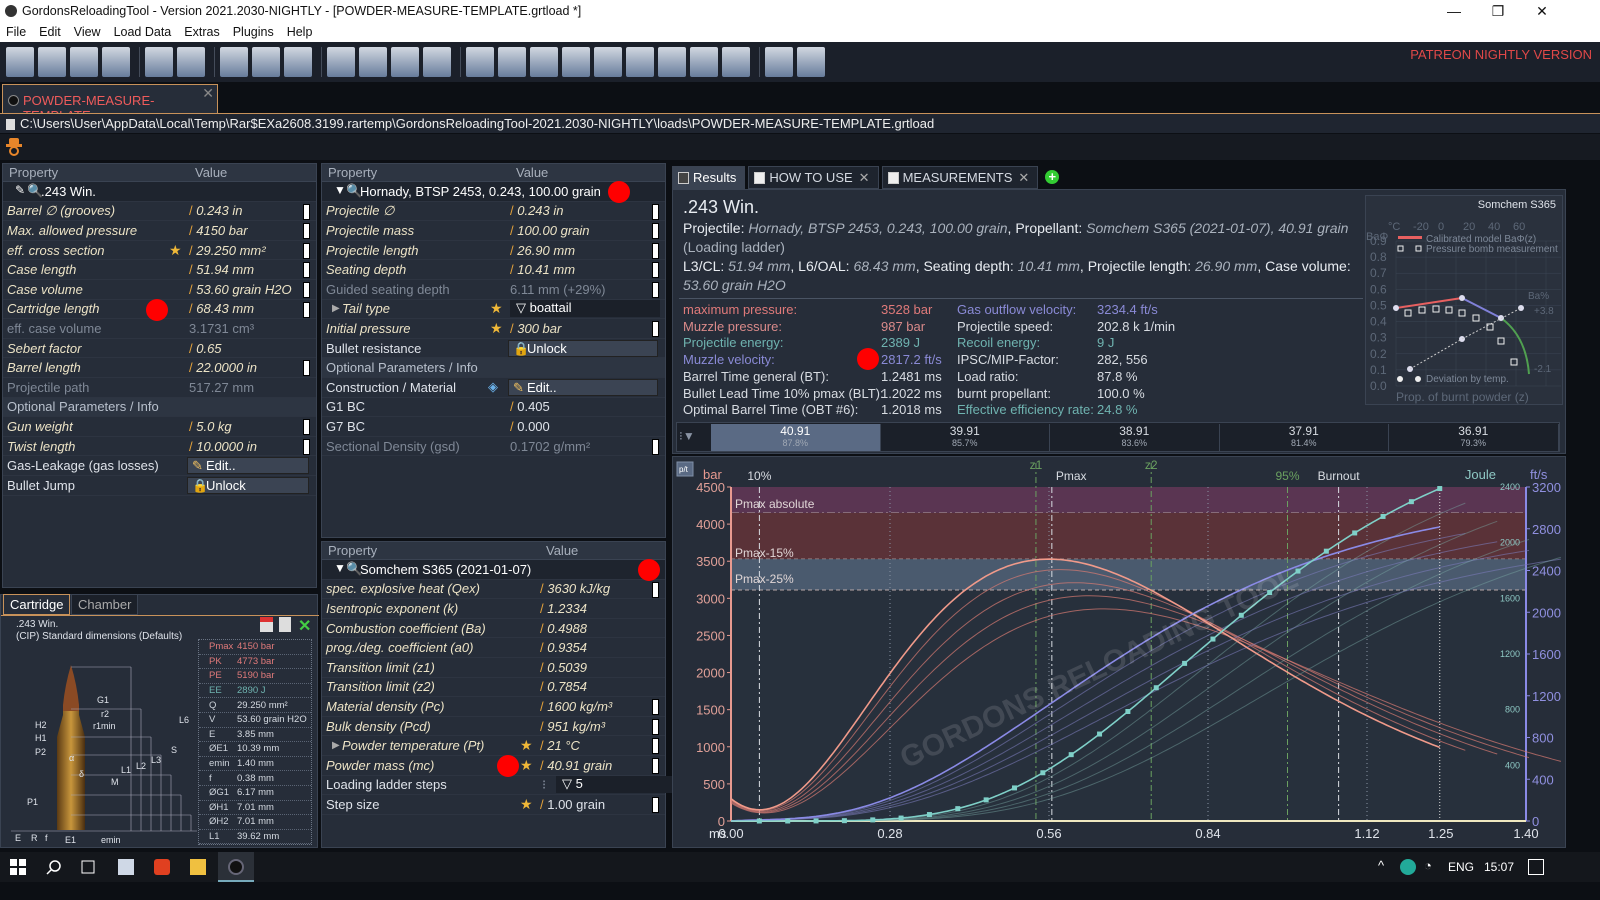 This screenshot has height=900, width=1600. Describe the element at coordinates (16, 32) in the screenshot. I see `menu-file: File` at that location.